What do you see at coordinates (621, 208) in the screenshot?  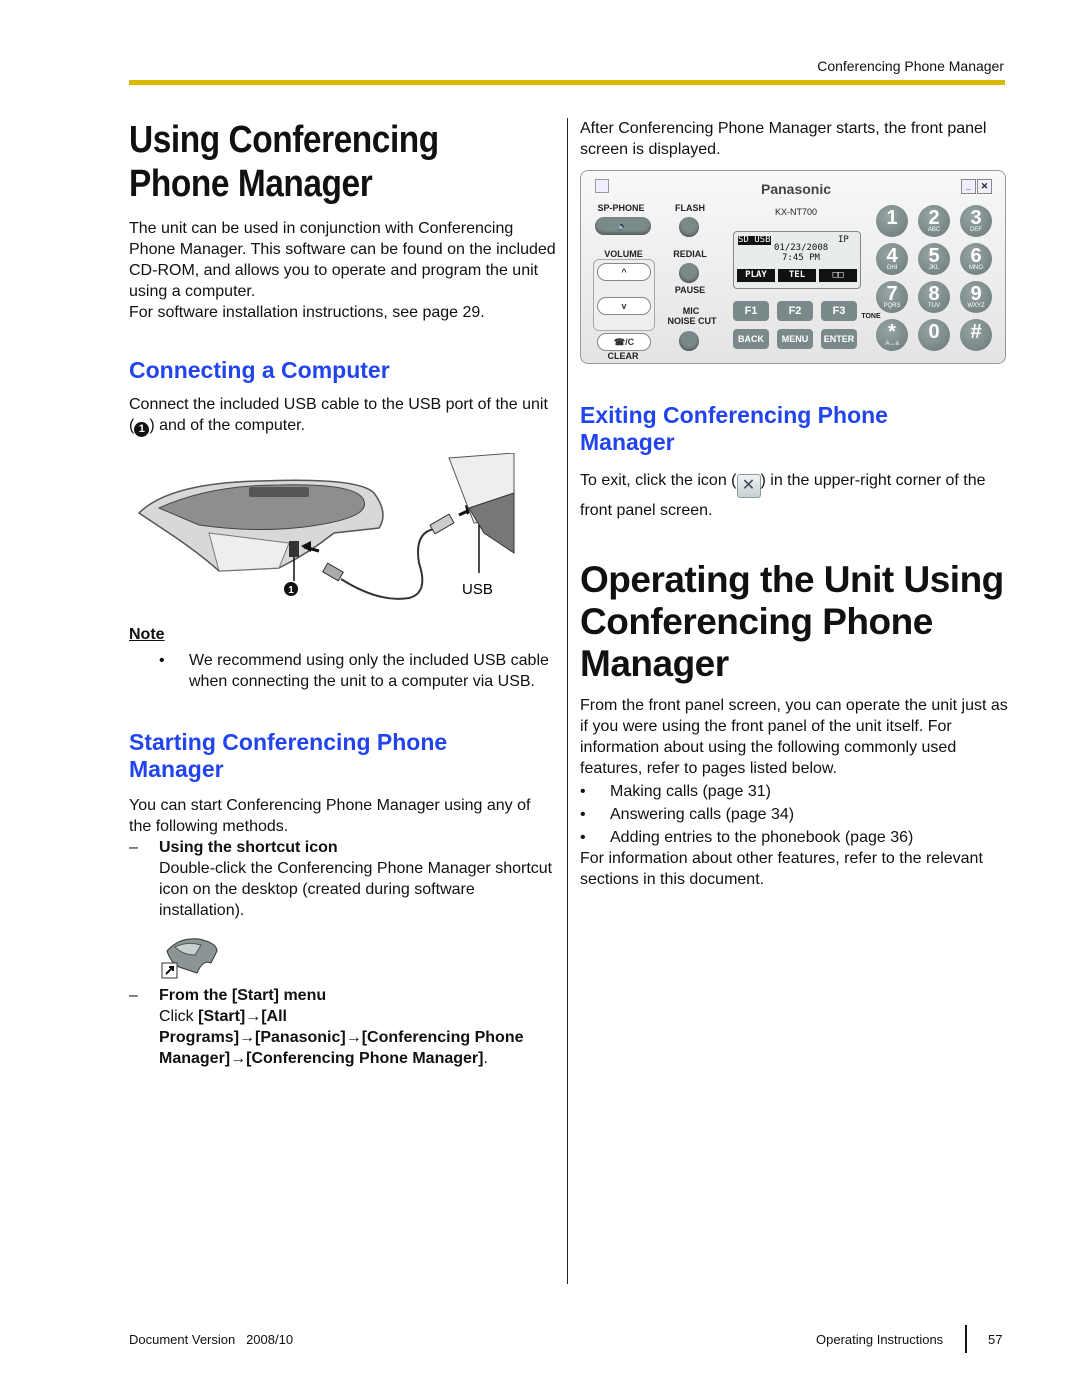 I see `sp-phone-label: SP-PHONE` at bounding box center [621, 208].